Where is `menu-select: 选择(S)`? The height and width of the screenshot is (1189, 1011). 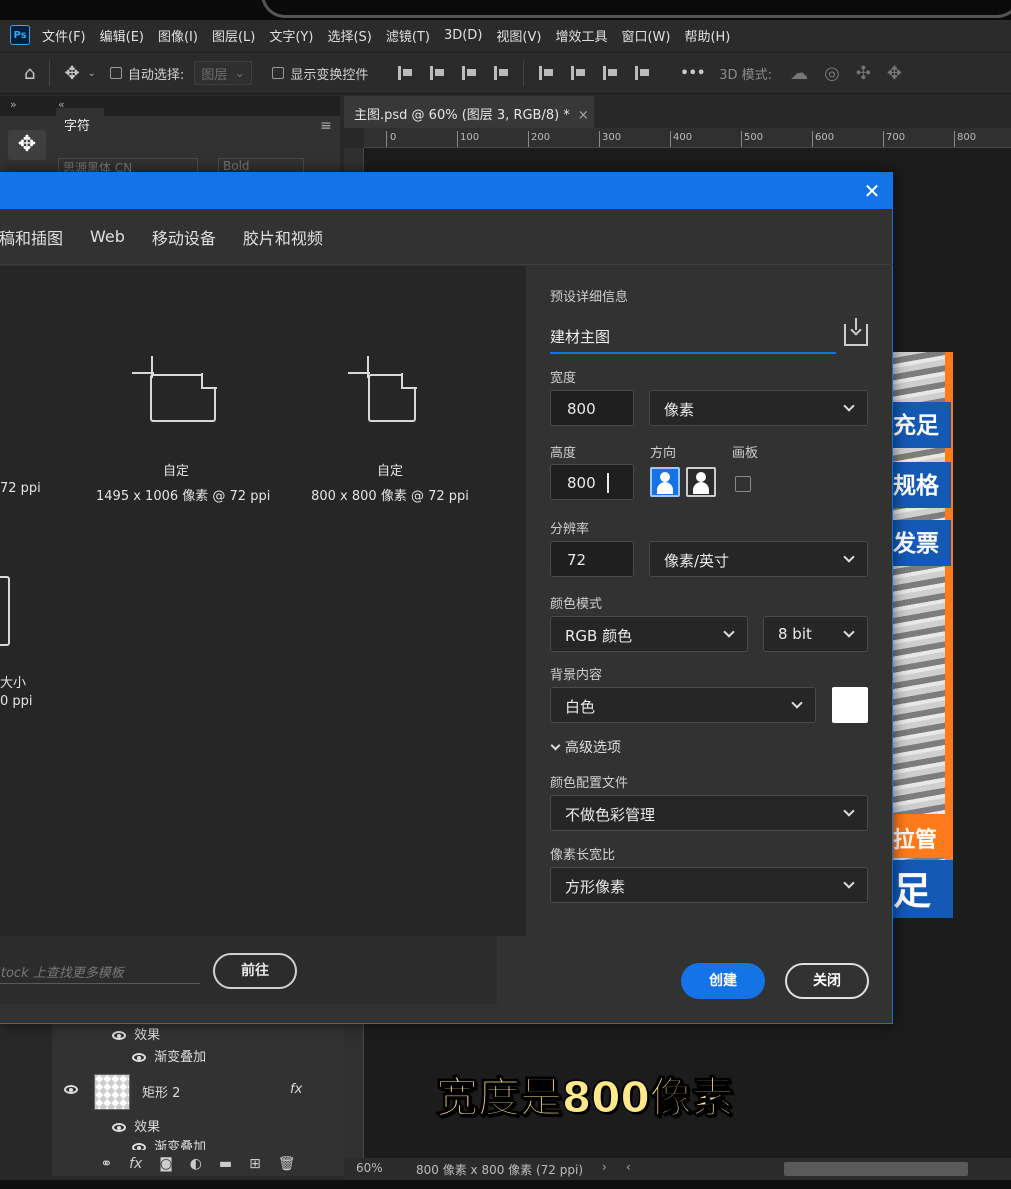
menu-select: 选择(S) is located at coordinates (349, 35).